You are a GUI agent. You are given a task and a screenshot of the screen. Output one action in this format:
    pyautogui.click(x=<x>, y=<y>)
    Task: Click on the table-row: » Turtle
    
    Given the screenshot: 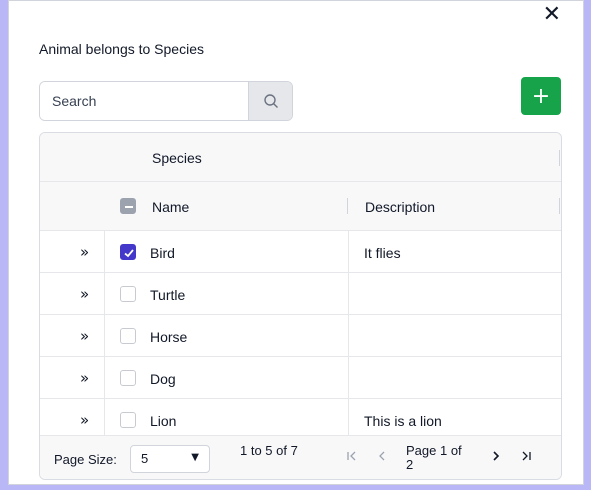 What is the action you would take?
    pyautogui.click(x=300, y=294)
    